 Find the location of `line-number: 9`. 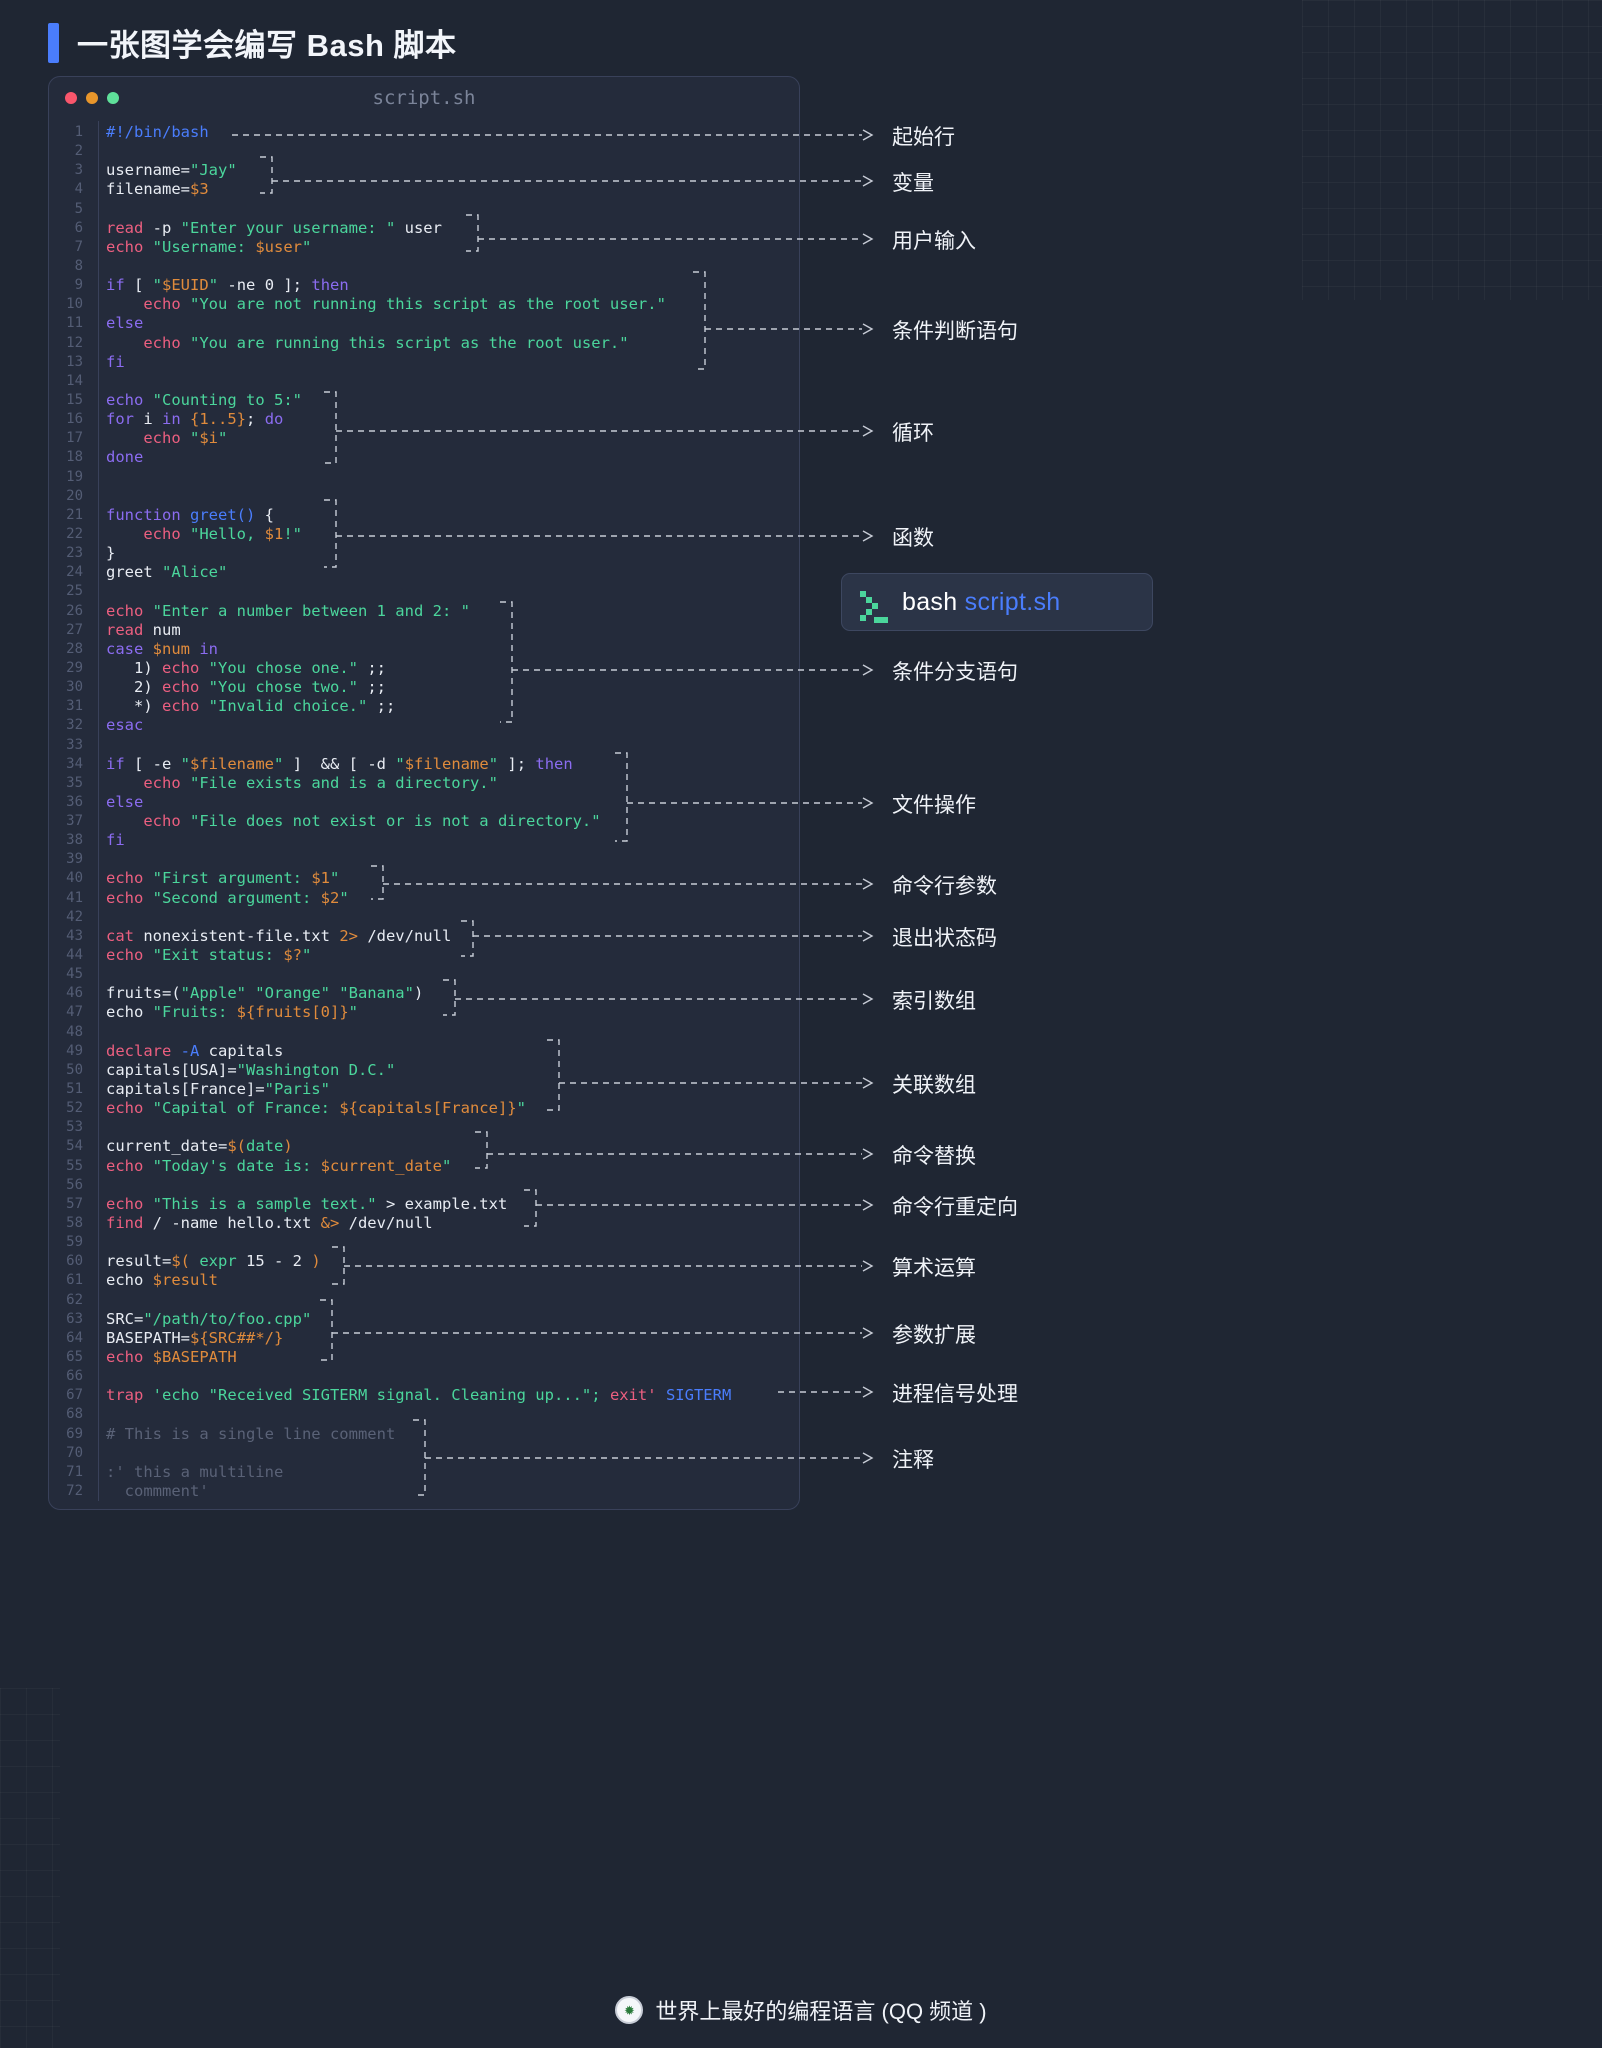

line-number: 9 is located at coordinates (78, 285).